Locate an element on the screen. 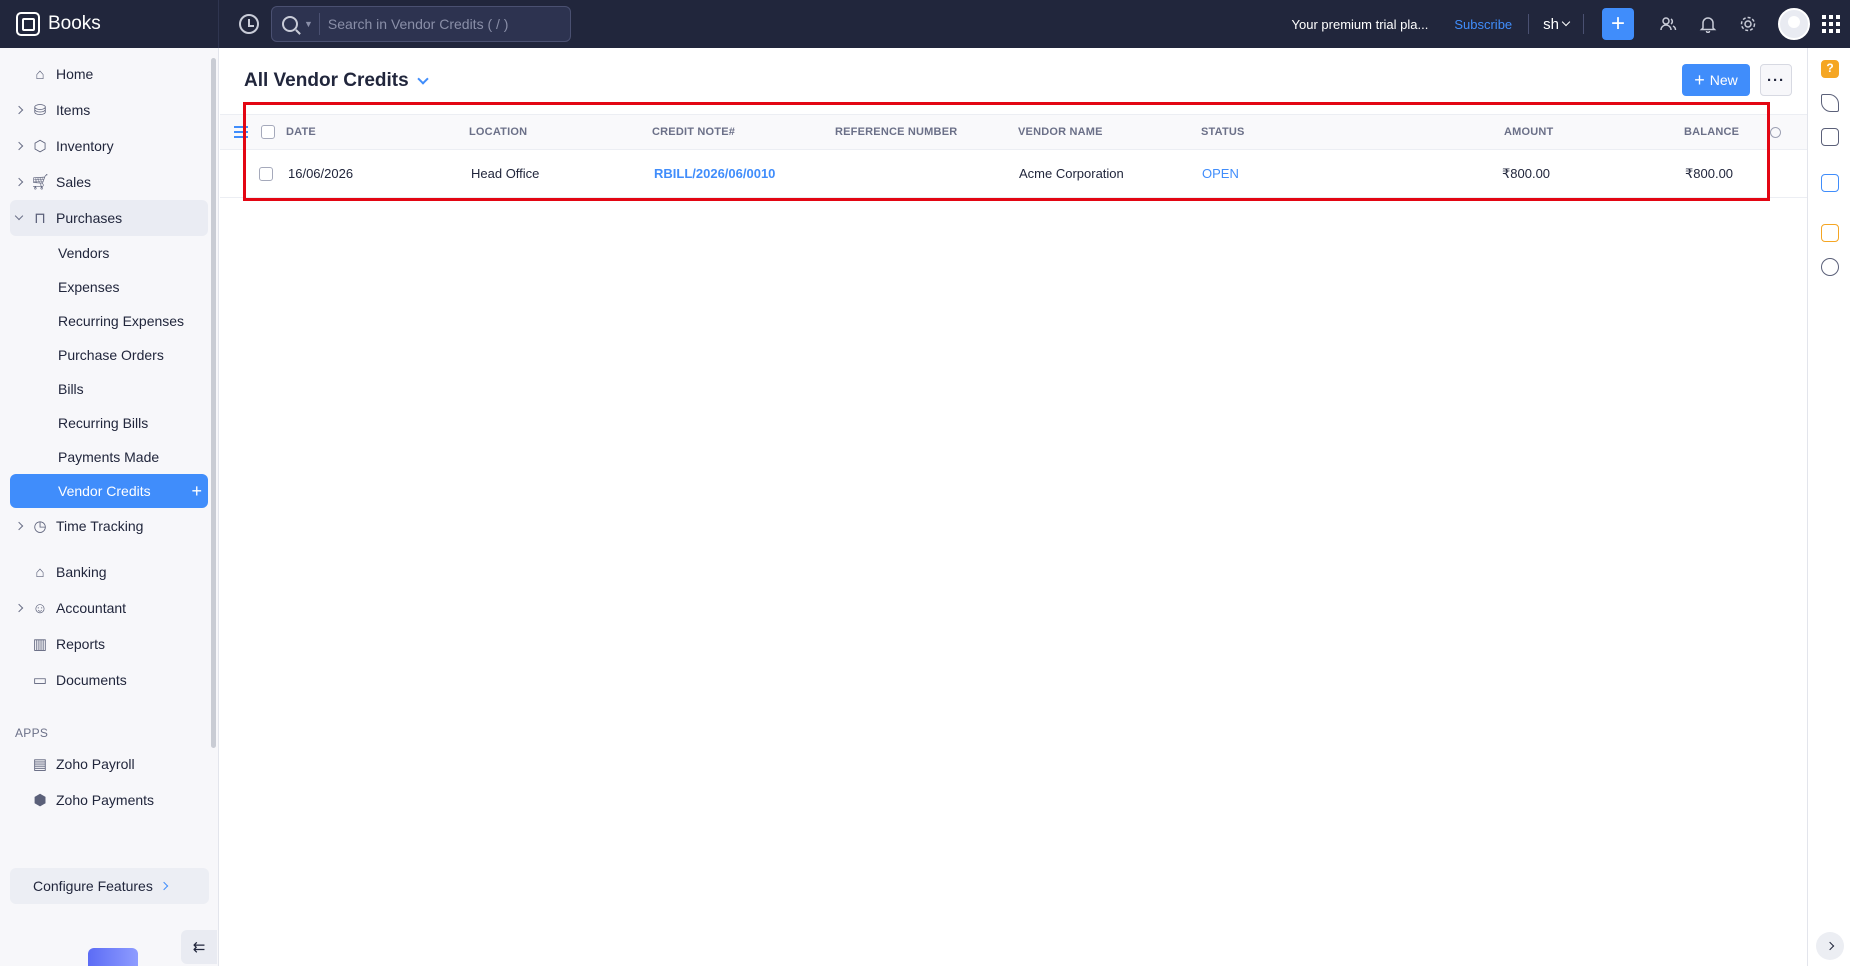 This screenshot has width=1850, height=966. sidebar-item-time-tracking: ◷ Time Tracking is located at coordinates (109, 526).